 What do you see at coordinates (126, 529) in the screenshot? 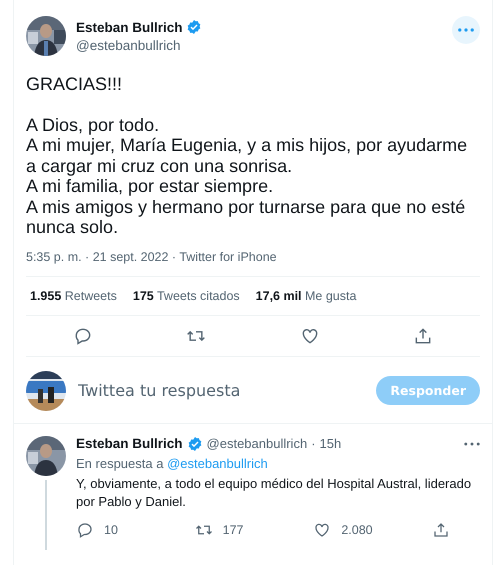
I see `reply-button: 10` at bounding box center [126, 529].